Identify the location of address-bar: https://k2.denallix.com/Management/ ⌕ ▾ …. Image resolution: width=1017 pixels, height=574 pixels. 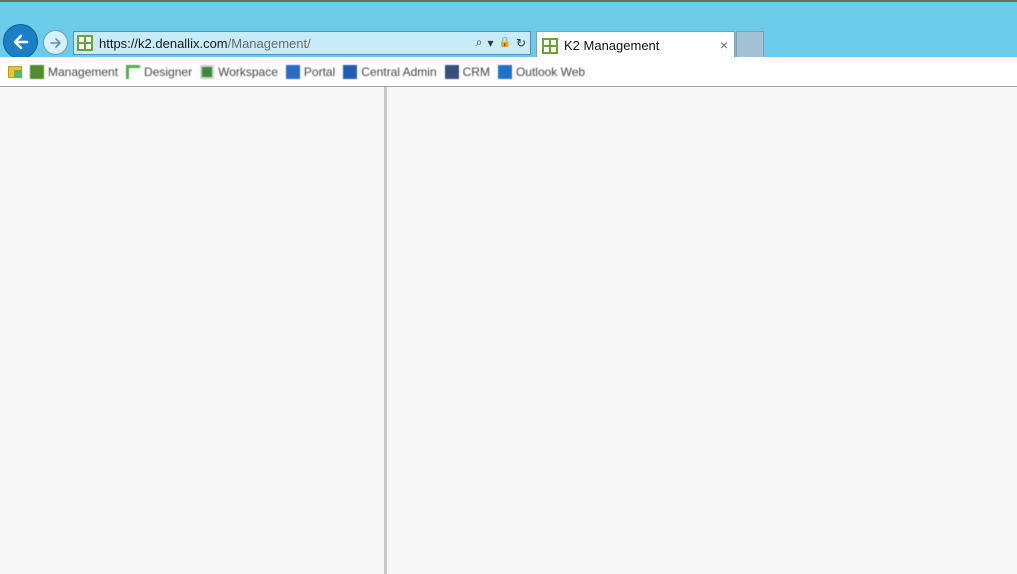
(302, 43).